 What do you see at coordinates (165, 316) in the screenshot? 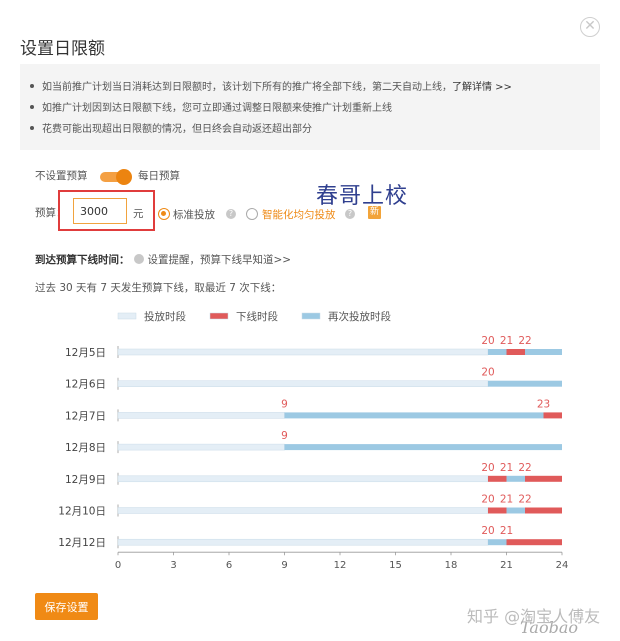
I see `legend-label: 投放时段` at bounding box center [165, 316].